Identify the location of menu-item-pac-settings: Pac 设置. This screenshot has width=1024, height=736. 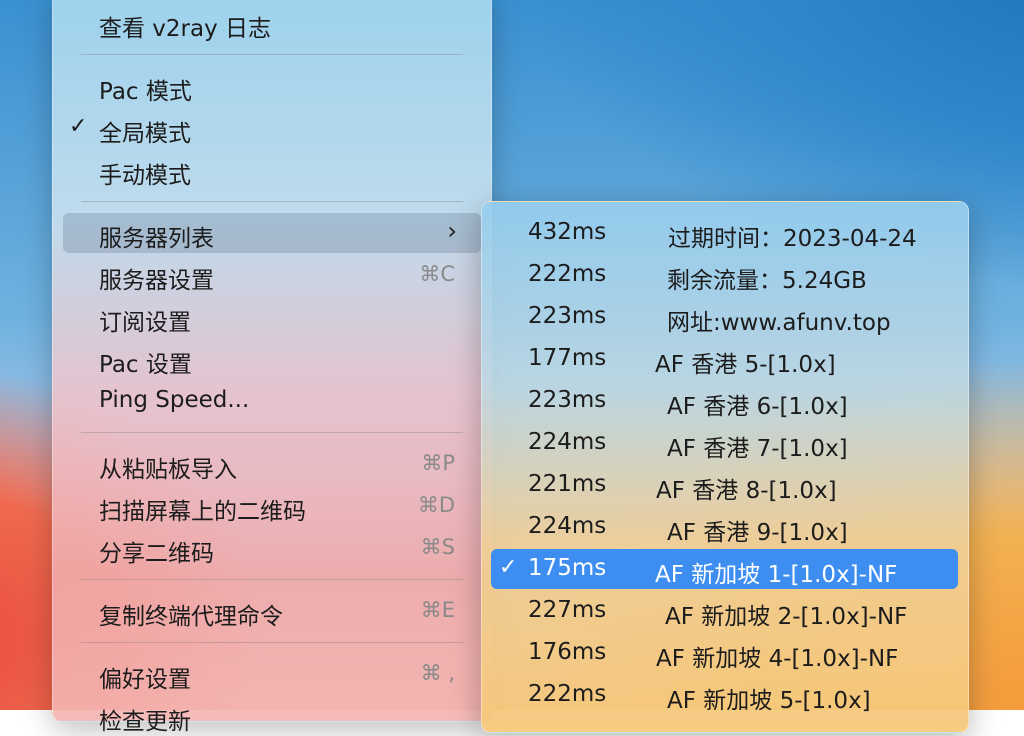
(272, 359).